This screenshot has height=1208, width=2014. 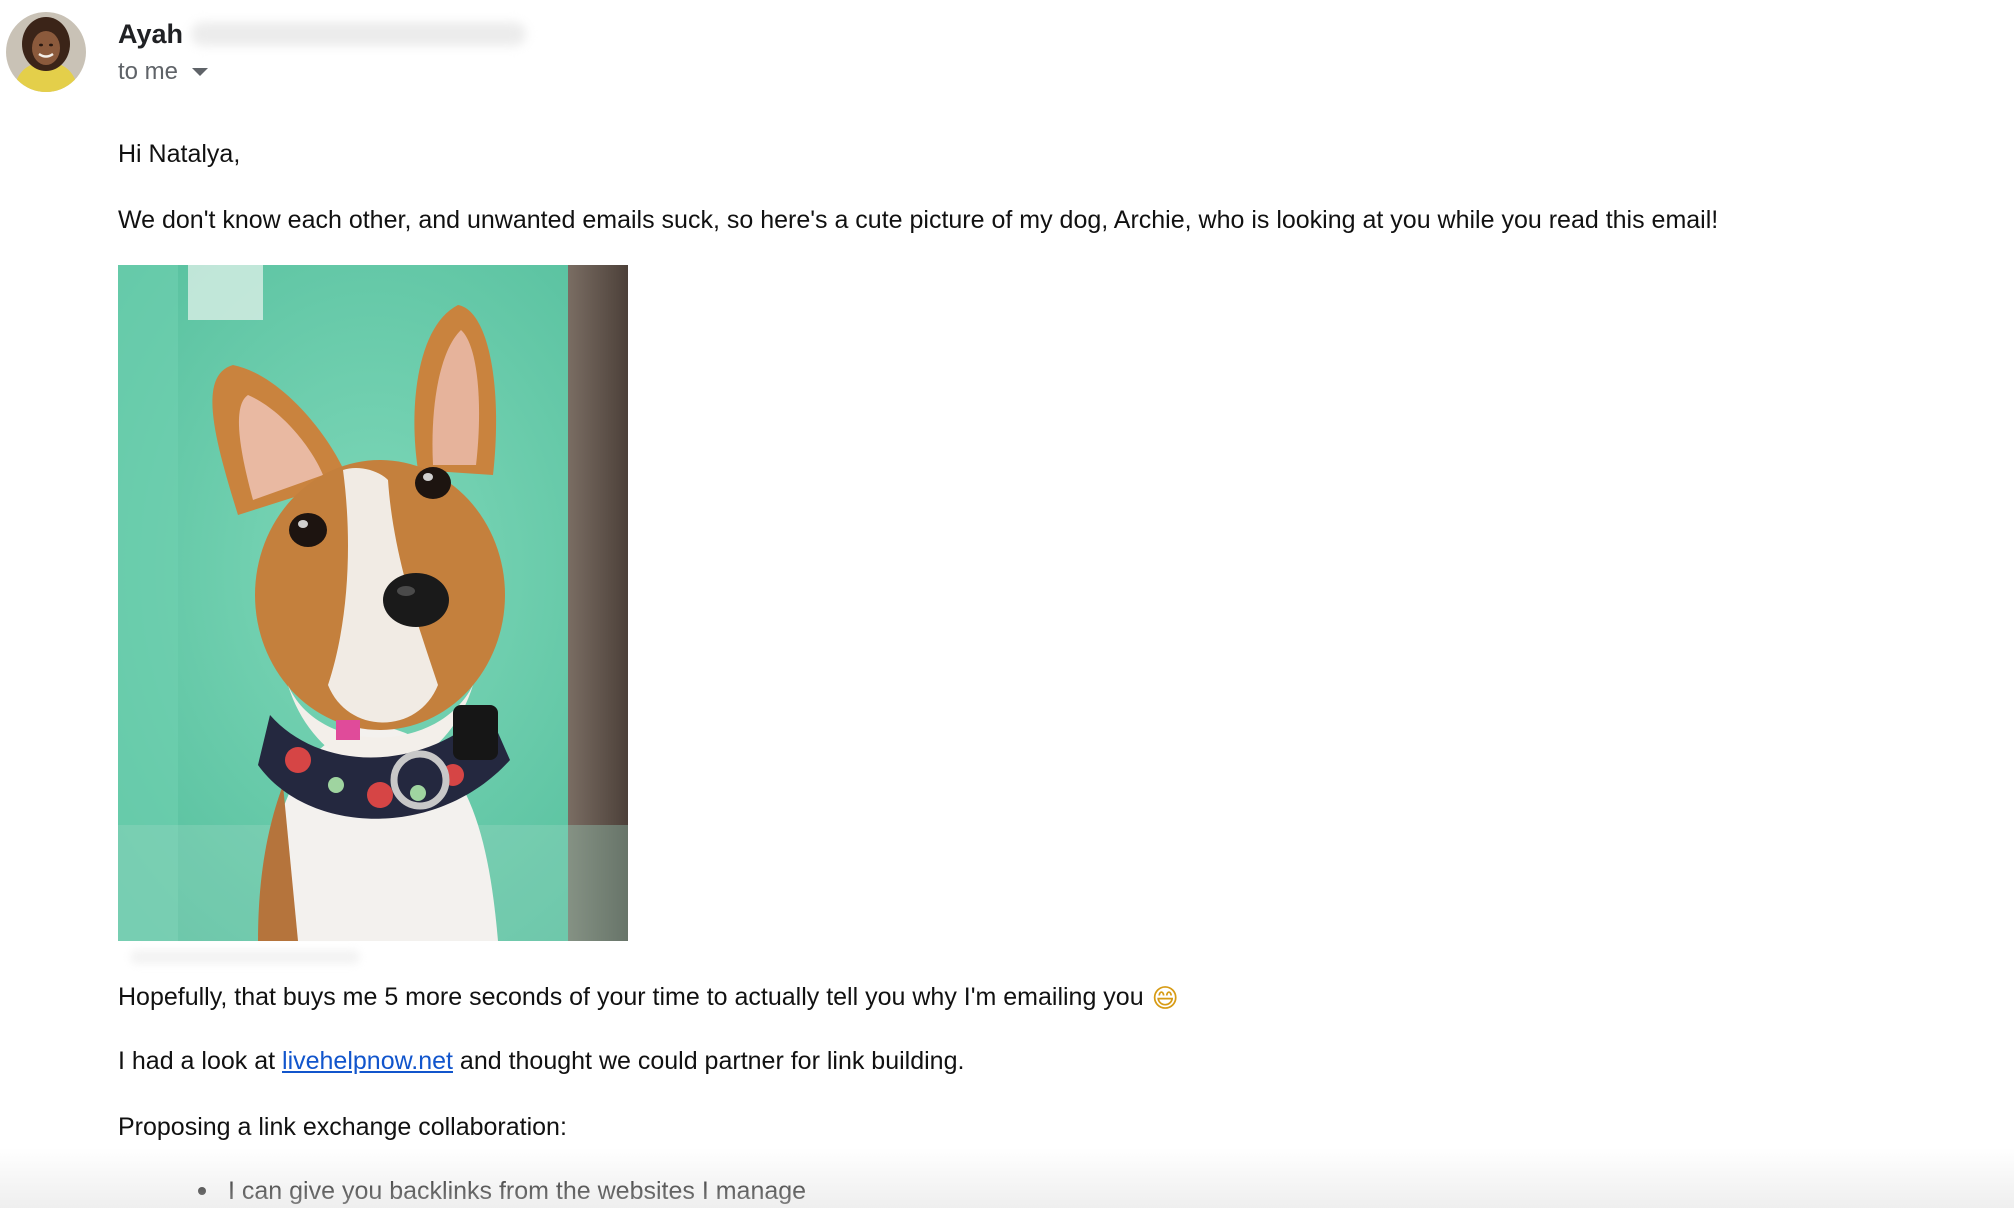 I want to click on avatar-photo-icon, so click(x=46, y=52).